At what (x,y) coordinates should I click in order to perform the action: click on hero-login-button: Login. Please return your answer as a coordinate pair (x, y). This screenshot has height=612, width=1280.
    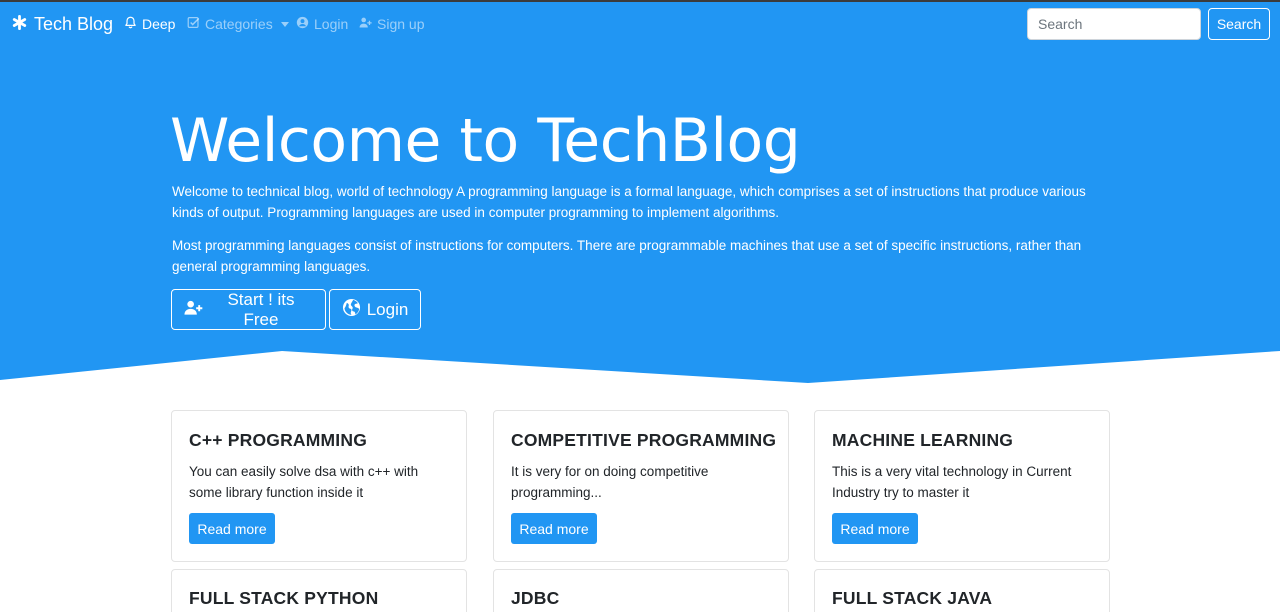
    Looking at the image, I should click on (375, 309).